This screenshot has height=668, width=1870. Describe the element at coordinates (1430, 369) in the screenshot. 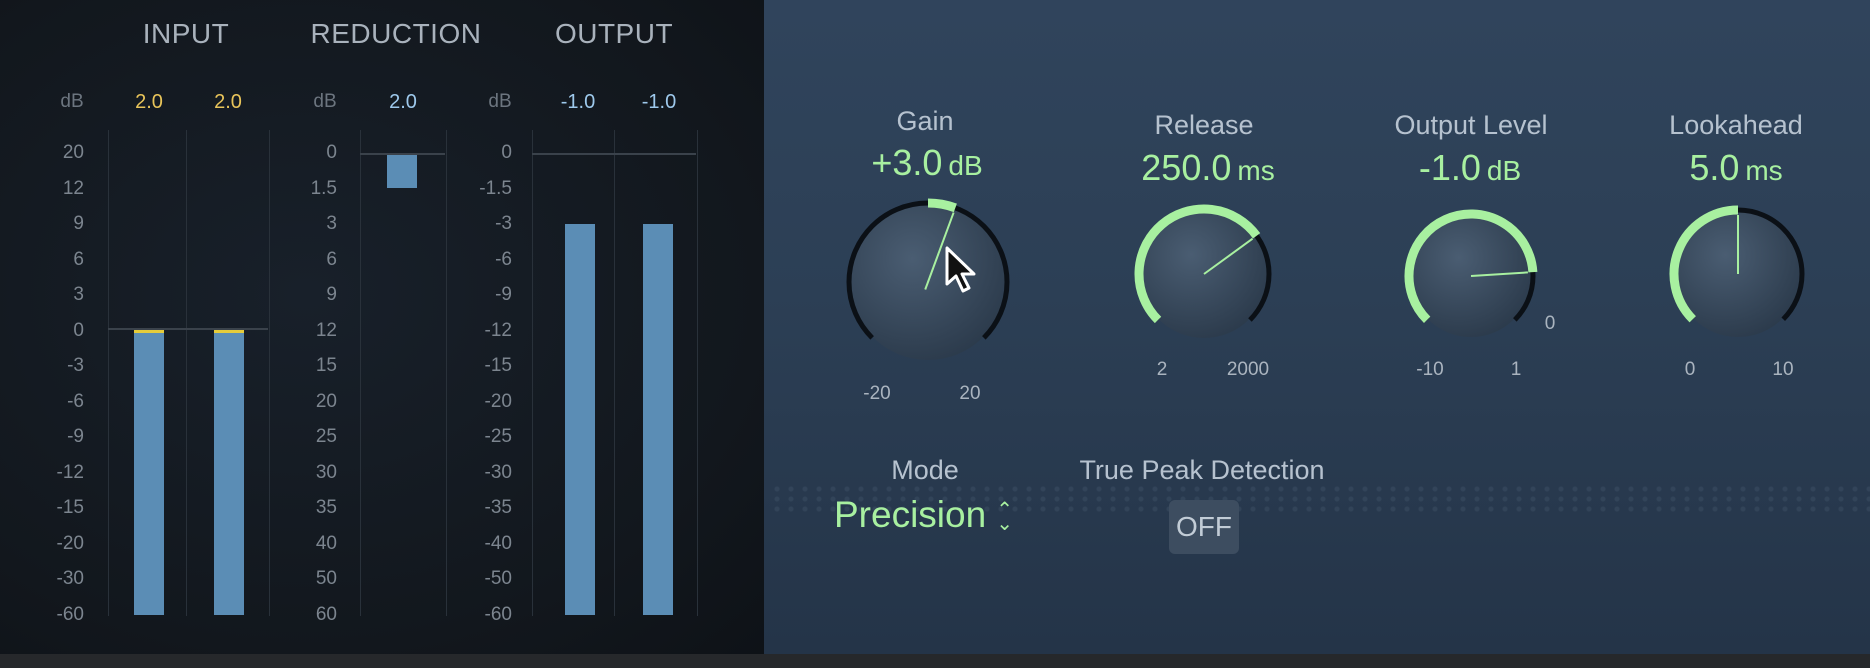

I see `output-level-min-label: -10` at that location.